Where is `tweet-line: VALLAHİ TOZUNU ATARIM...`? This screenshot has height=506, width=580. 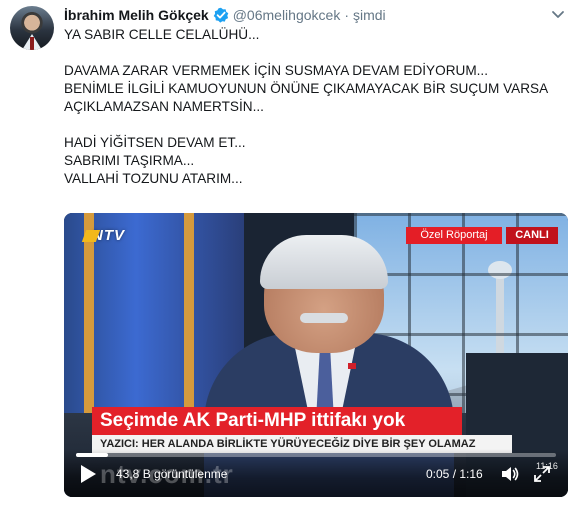
tweet-line: VALLAHİ TOZUNU ATARIM... is located at coordinates (153, 178).